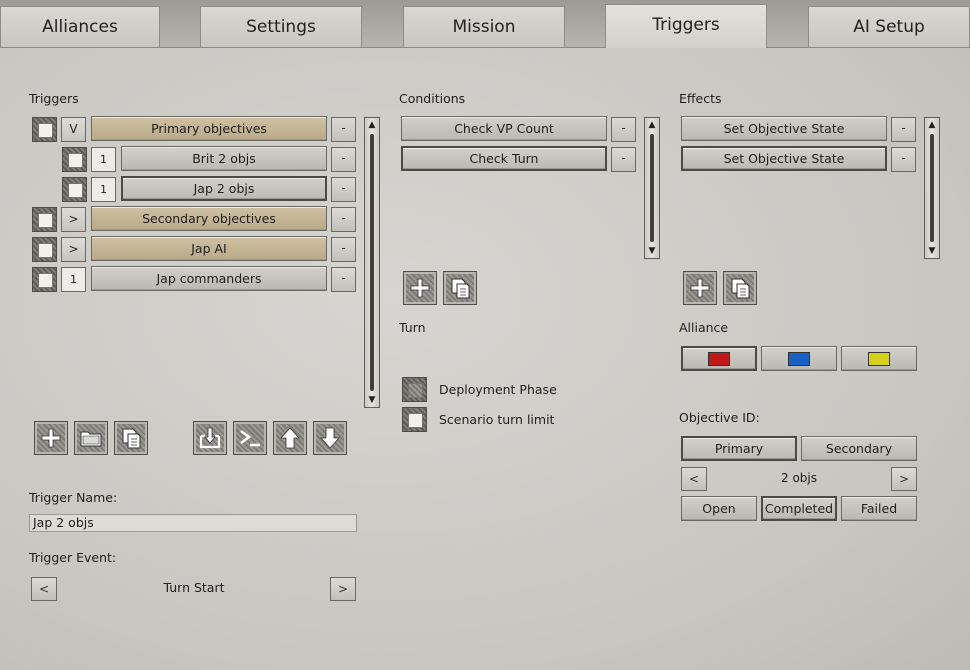 This screenshot has width=970, height=670. What do you see at coordinates (224, 158) in the screenshot?
I see `trigger-row-brit-2-objs: Brit 2 objs` at bounding box center [224, 158].